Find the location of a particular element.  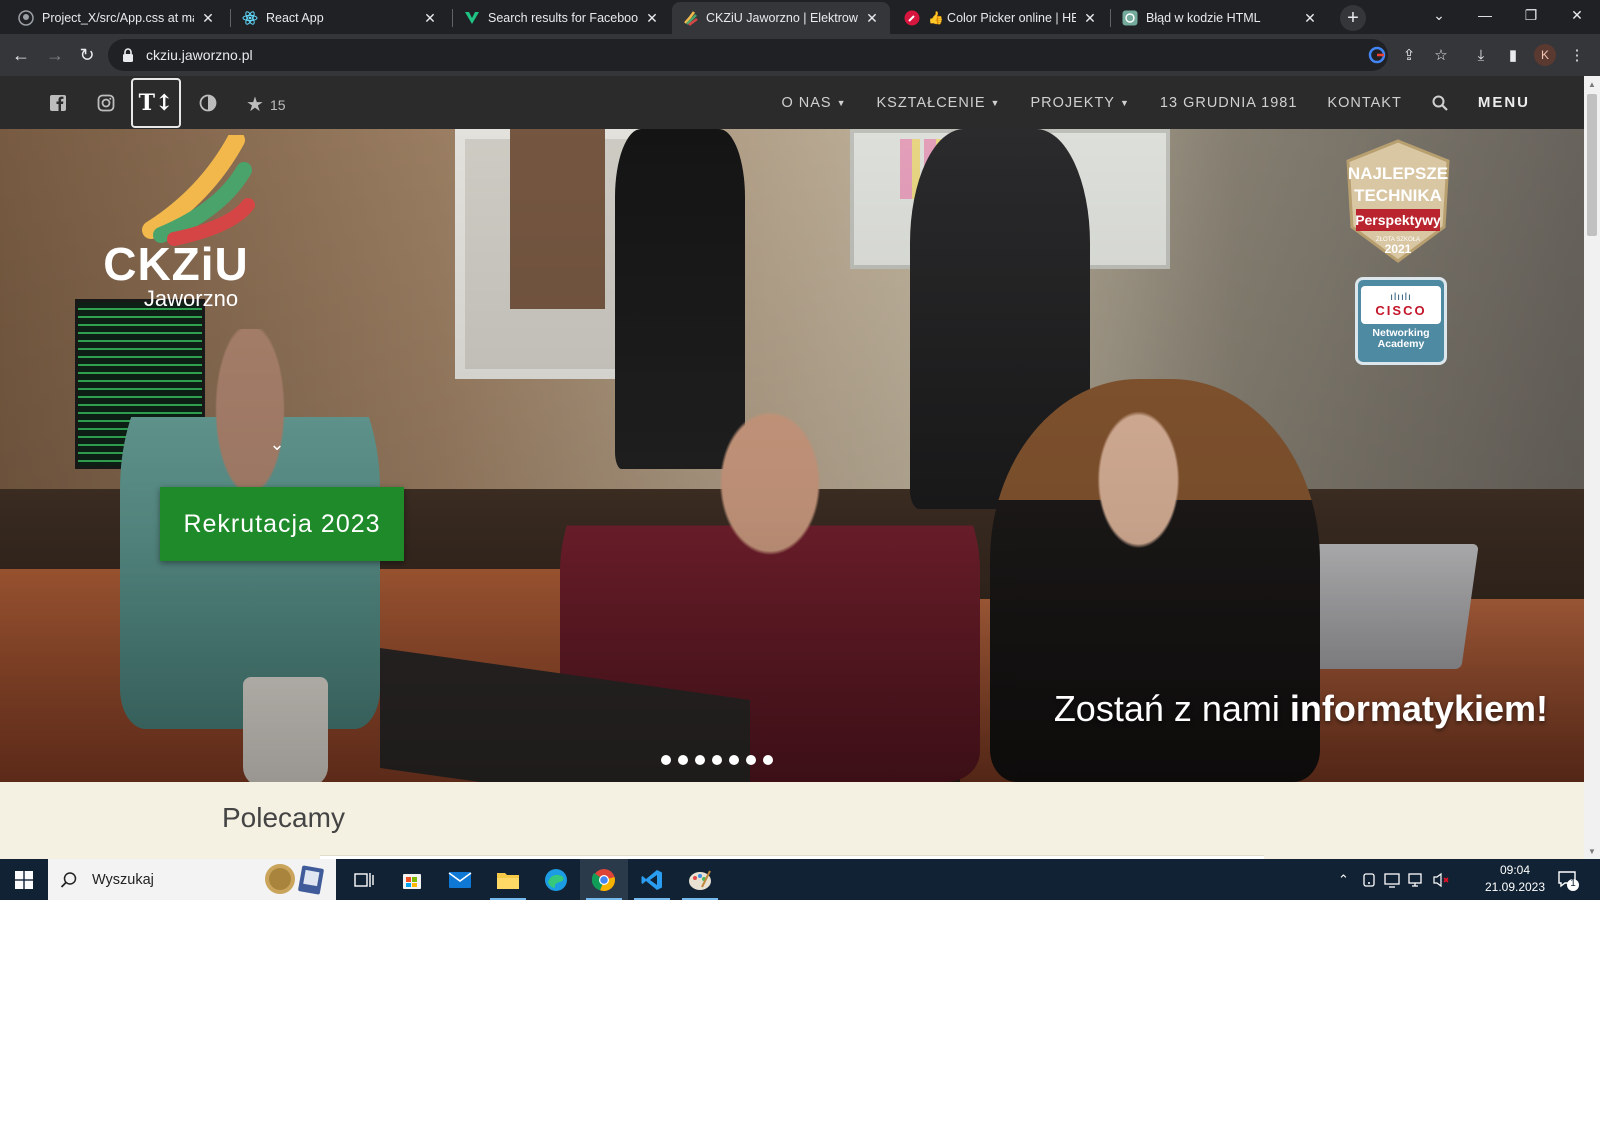

nav-label: PROJEKTY is located at coordinates (1072, 102).